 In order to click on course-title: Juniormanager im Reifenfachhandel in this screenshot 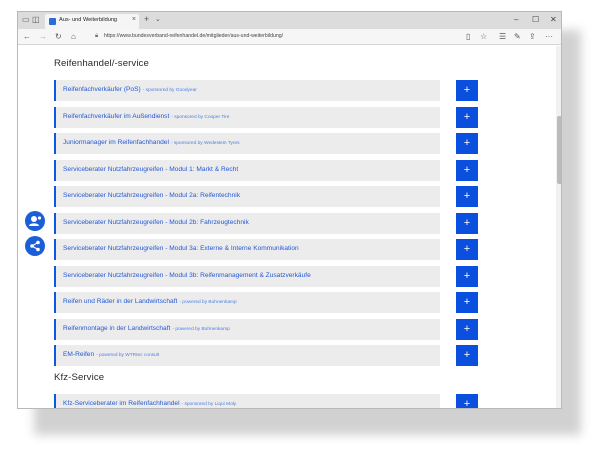, I will do `click(116, 142)`.